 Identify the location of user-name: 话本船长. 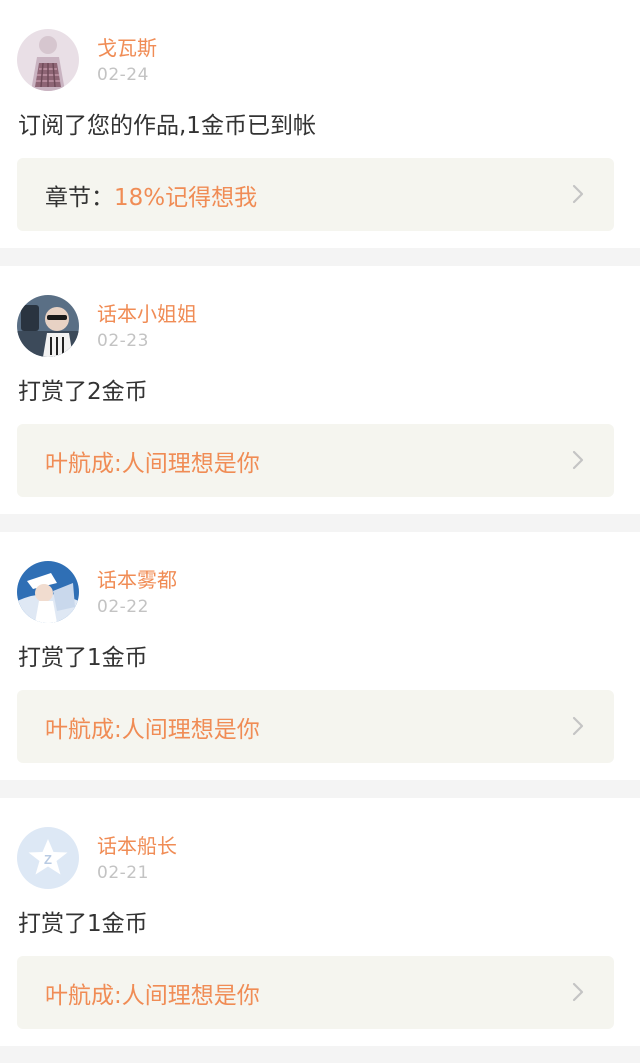
(137, 846).